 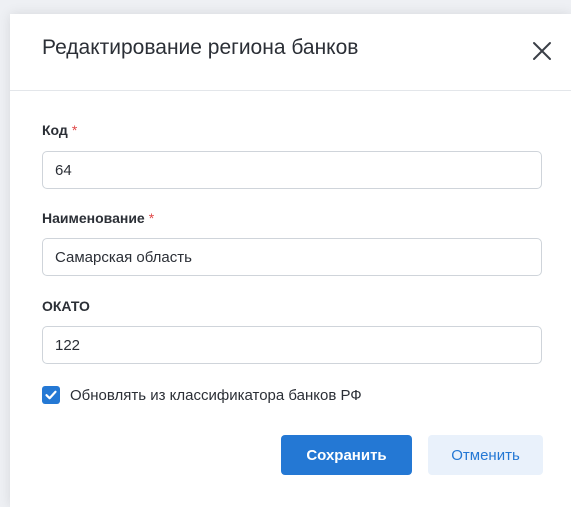 I want to click on dialog-title: Редактирование региона банков, so click(x=200, y=47).